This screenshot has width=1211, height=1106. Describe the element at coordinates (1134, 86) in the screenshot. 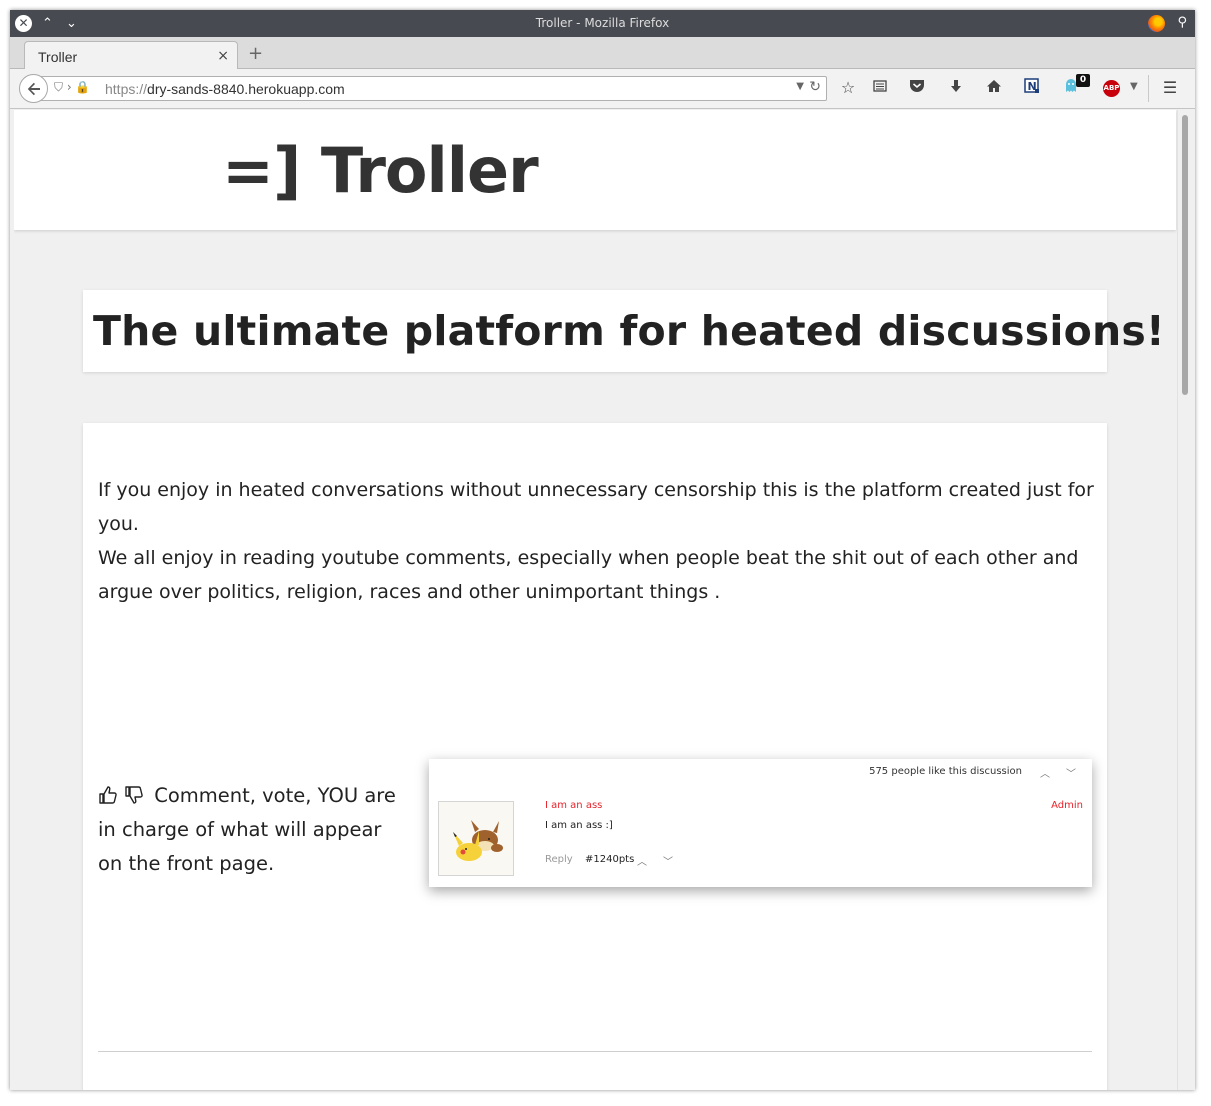

I see `adblock-dropdown-icon: ▼` at that location.